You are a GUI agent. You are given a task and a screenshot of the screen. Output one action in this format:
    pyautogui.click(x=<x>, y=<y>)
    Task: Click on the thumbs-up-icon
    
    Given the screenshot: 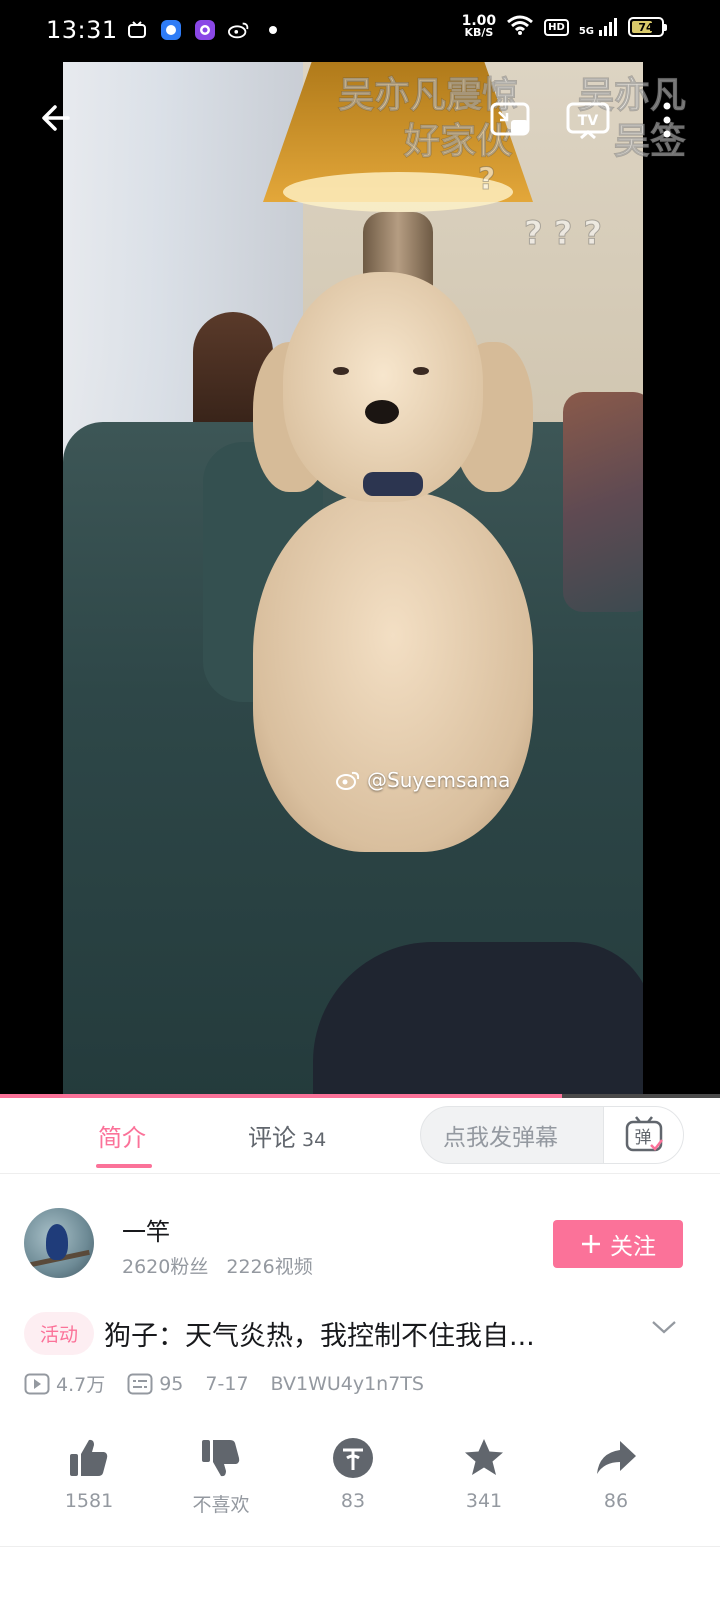 What is the action you would take?
    pyautogui.click(x=89, y=1457)
    